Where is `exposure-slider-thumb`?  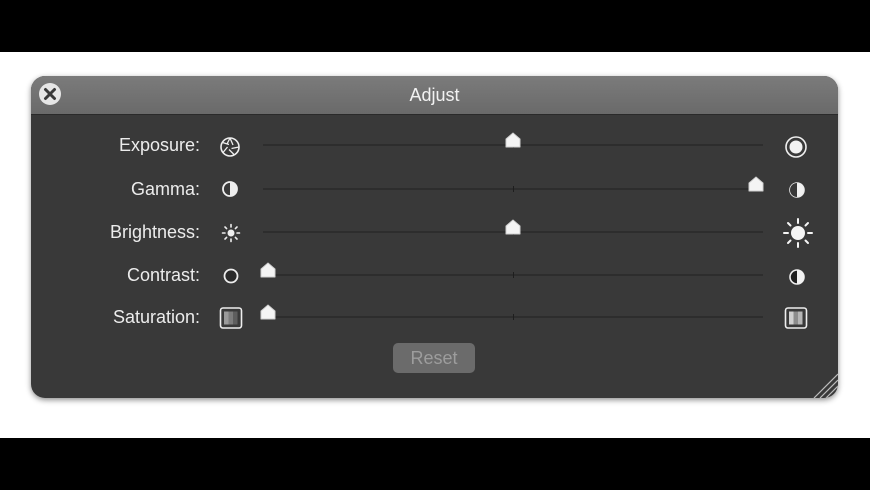
exposure-slider-thumb is located at coordinates (513, 140).